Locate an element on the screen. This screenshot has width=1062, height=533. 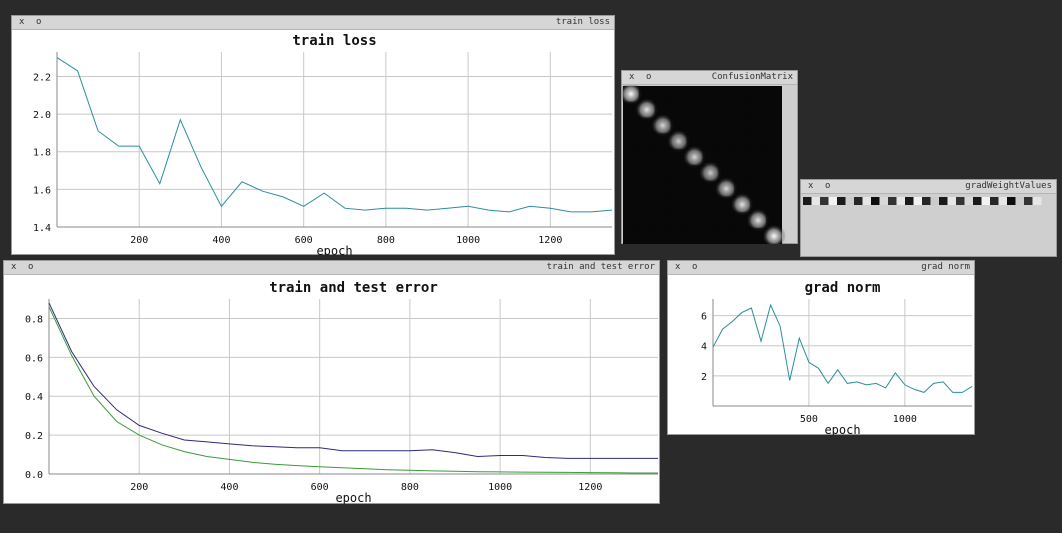
y-tick-label: 1.6 is located at coordinates (42, 190).